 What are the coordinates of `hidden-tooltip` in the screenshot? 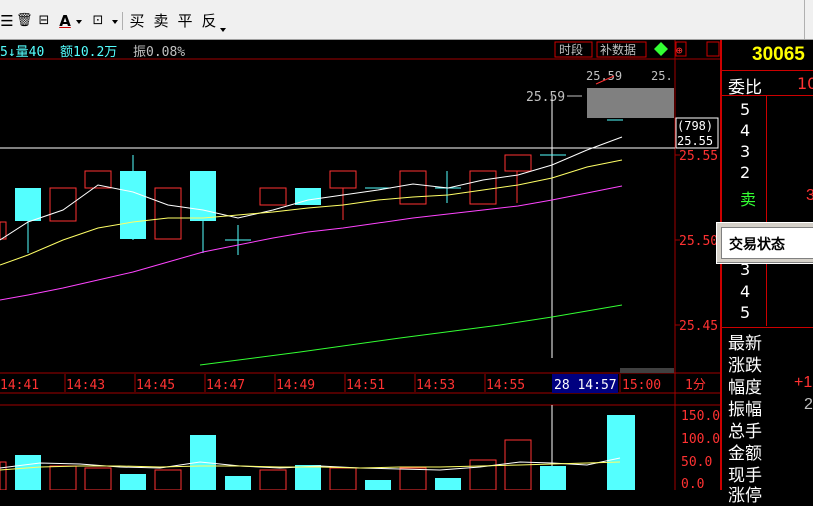 It's located at (630, 103).